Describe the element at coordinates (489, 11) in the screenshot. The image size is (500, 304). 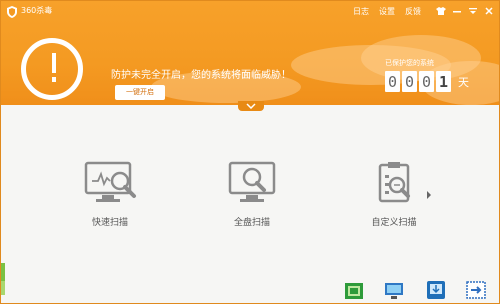
I see `close-icon` at that location.